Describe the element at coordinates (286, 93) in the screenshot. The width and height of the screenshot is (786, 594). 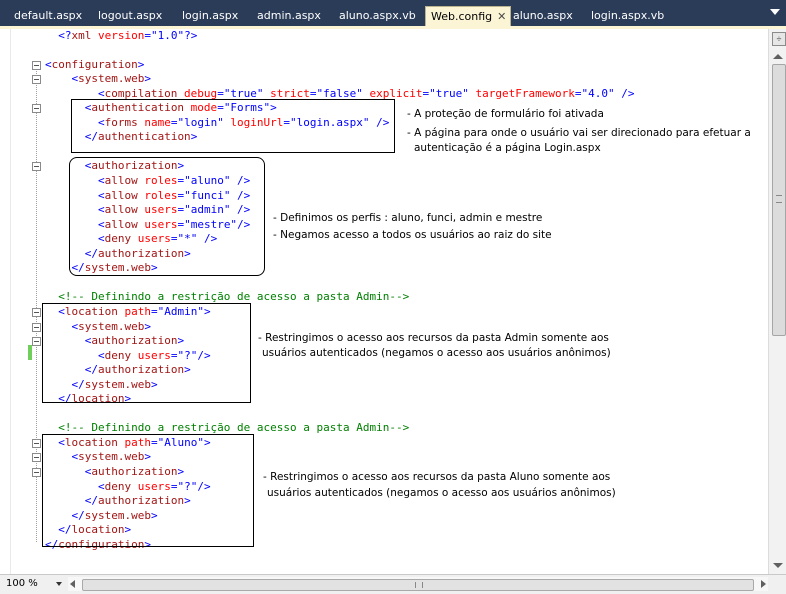
I see `code-token: strict` at that location.